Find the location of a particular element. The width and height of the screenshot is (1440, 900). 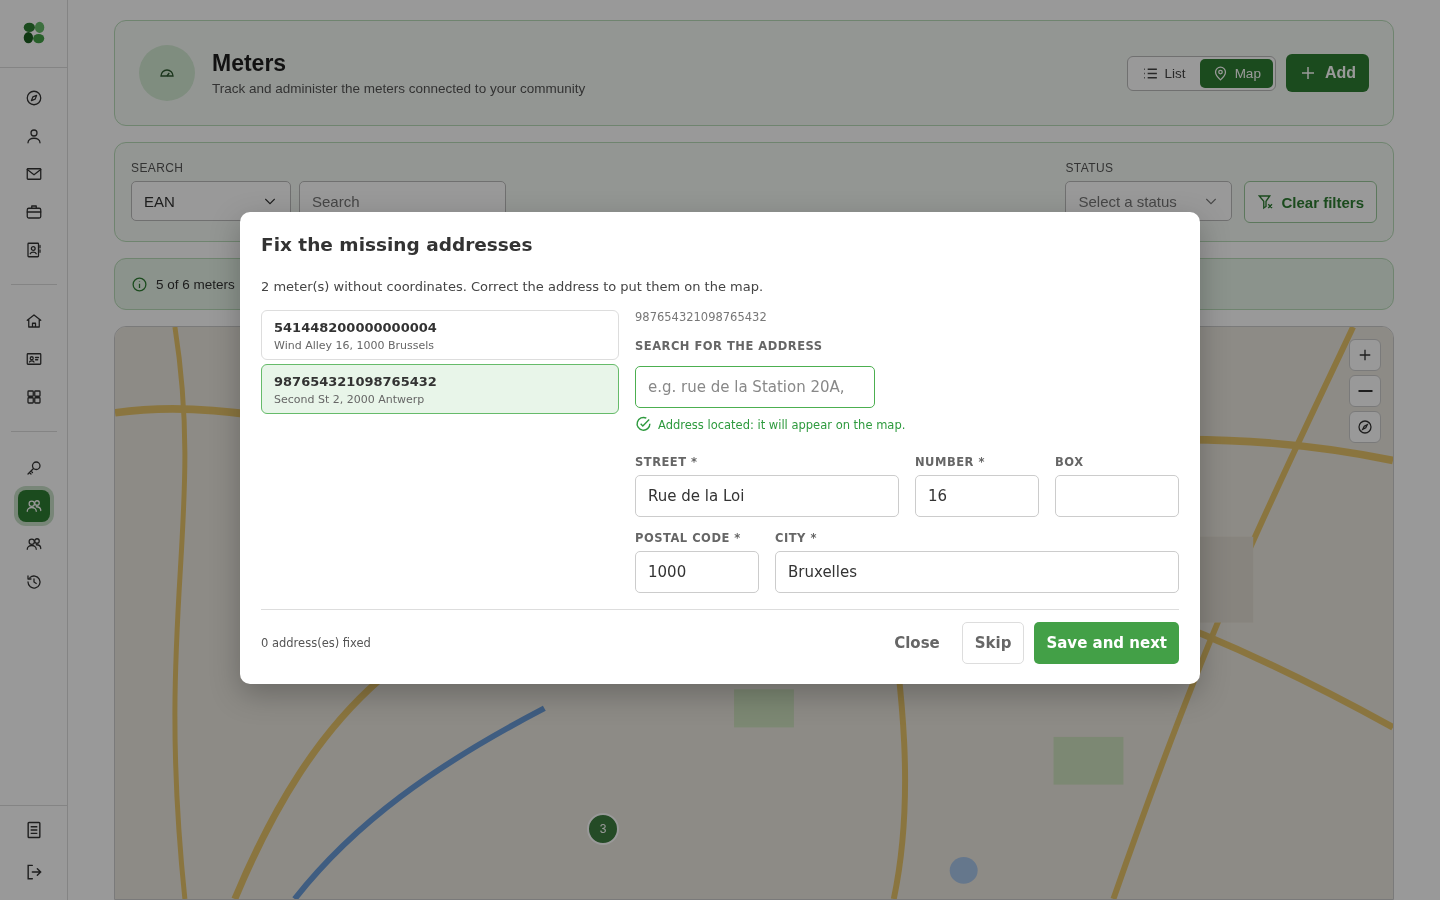

meter-list-item: 541448200000000004 Wind Alley 16, 1000 Brussels is located at coordinates (440, 335).